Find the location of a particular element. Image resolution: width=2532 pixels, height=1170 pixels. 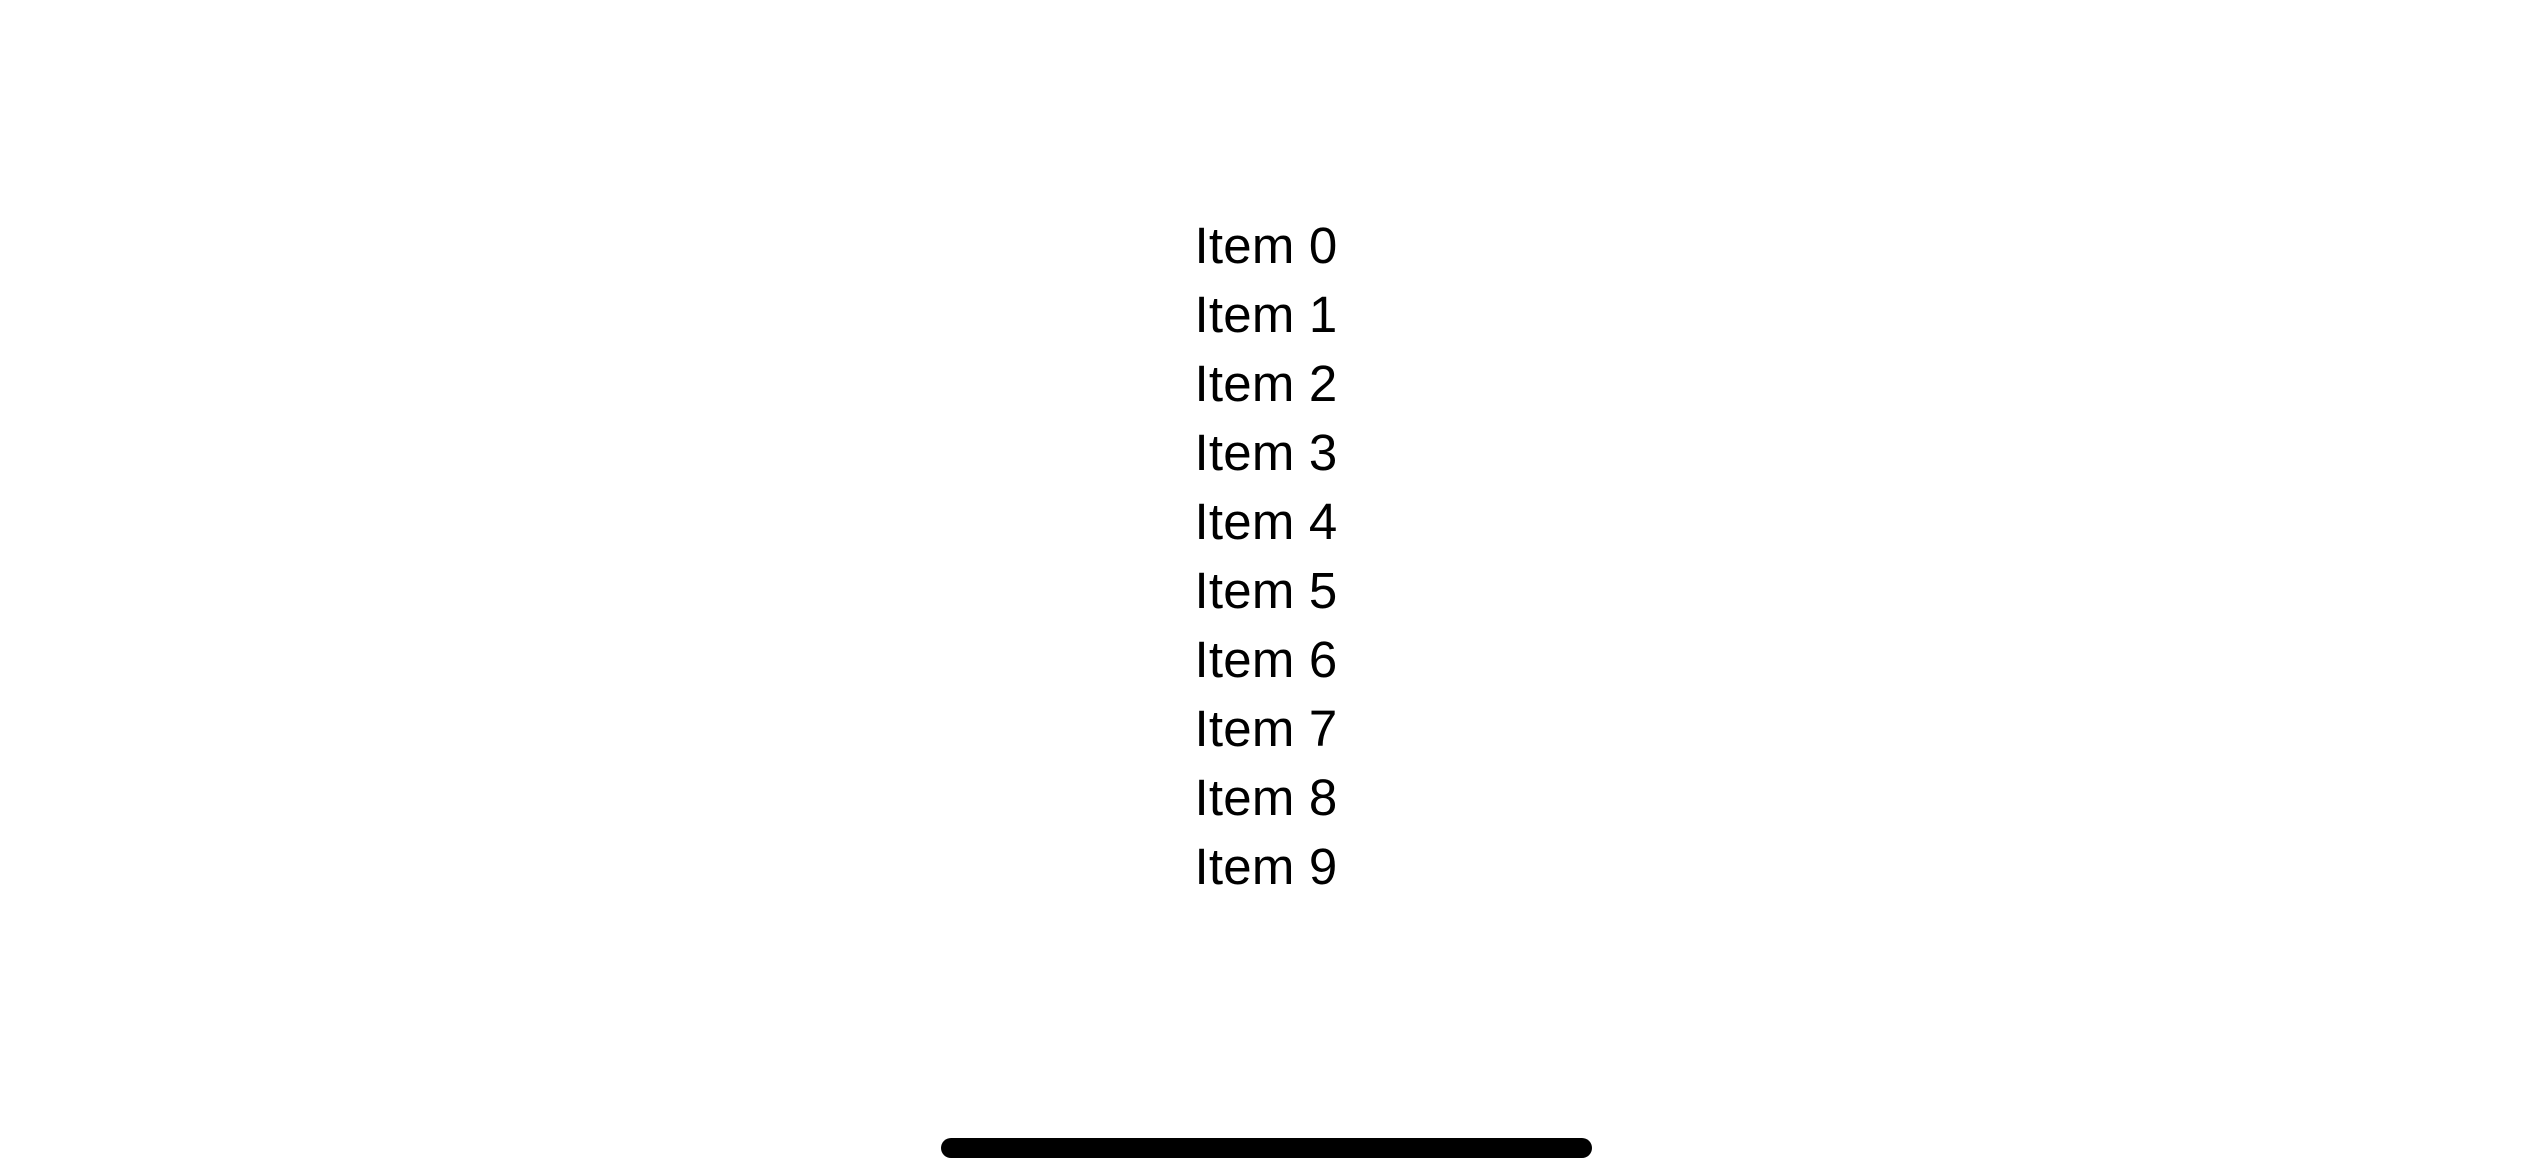

list-item: Item 7 is located at coordinates (1266, 728).